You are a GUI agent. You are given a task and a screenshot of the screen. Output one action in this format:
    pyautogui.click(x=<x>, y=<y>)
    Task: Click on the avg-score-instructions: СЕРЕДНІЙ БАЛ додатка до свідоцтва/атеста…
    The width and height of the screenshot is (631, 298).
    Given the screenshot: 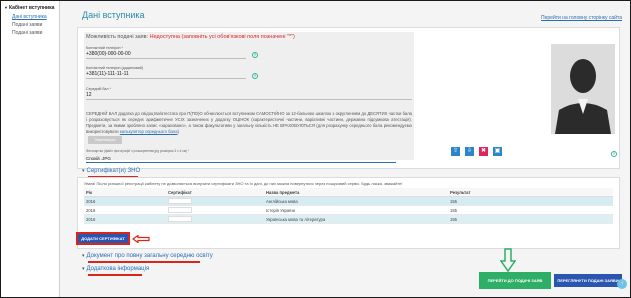 What is the action you would take?
    pyautogui.click(x=249, y=122)
    